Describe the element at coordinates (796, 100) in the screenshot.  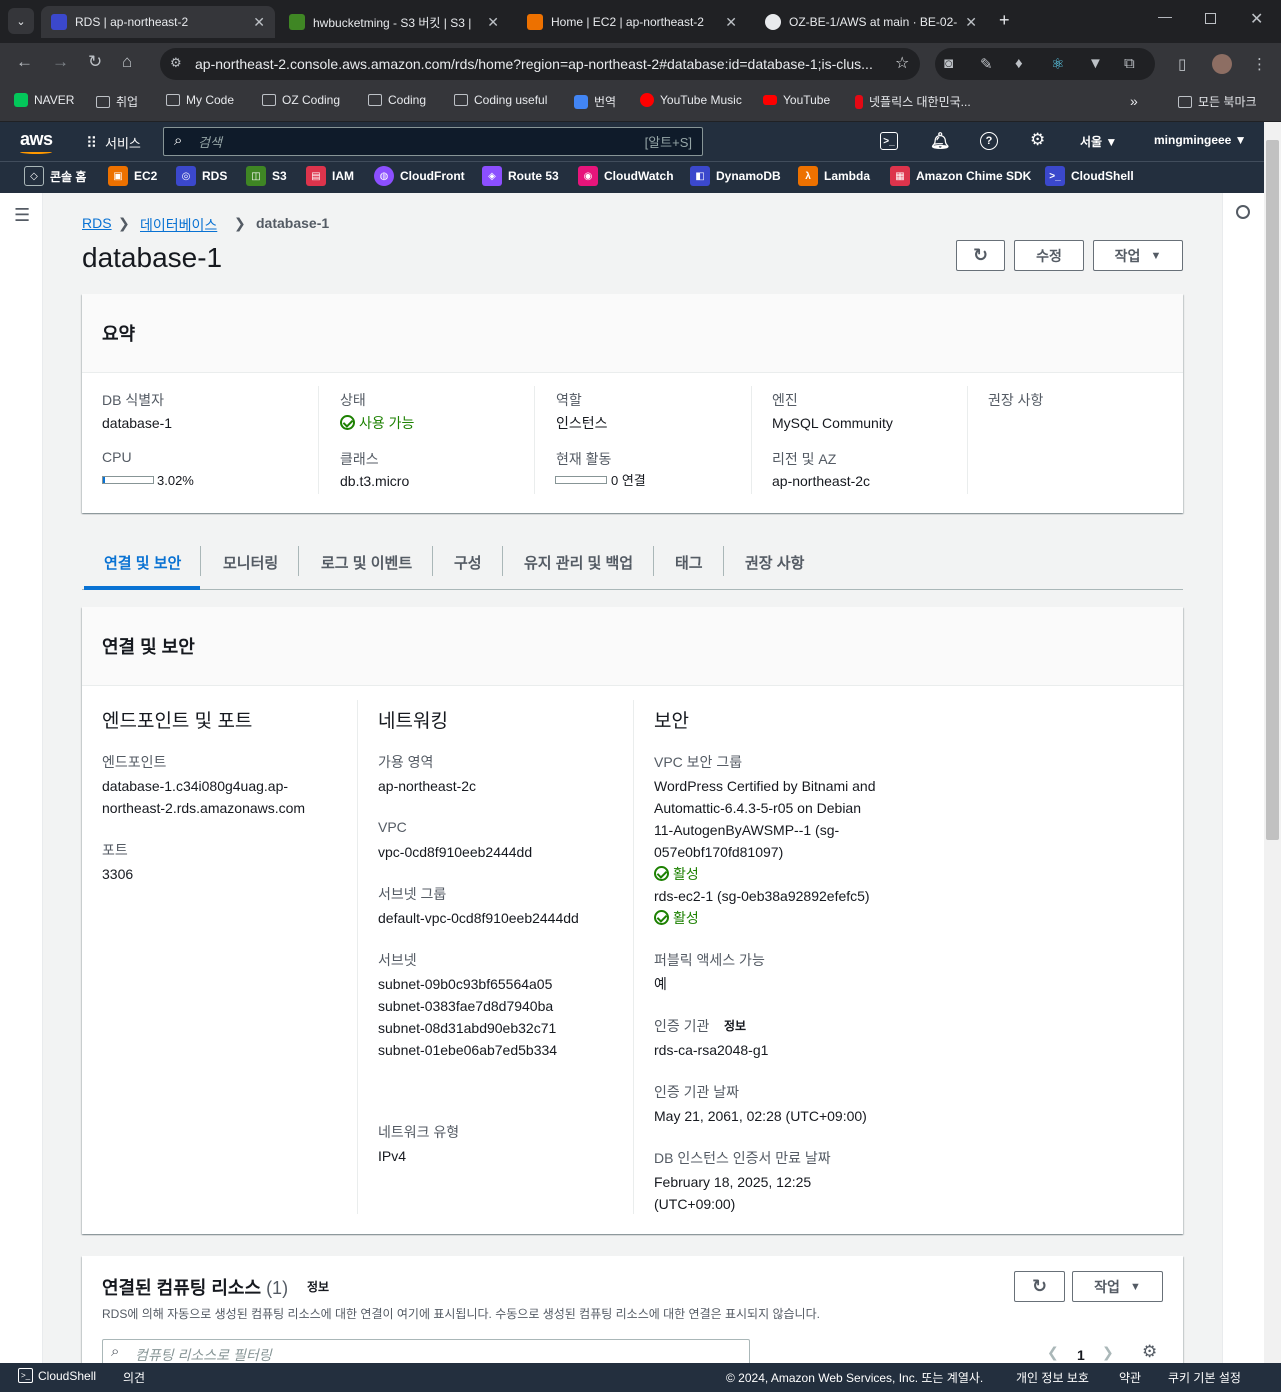
I see `bookmark-youtube: YouTube` at that location.